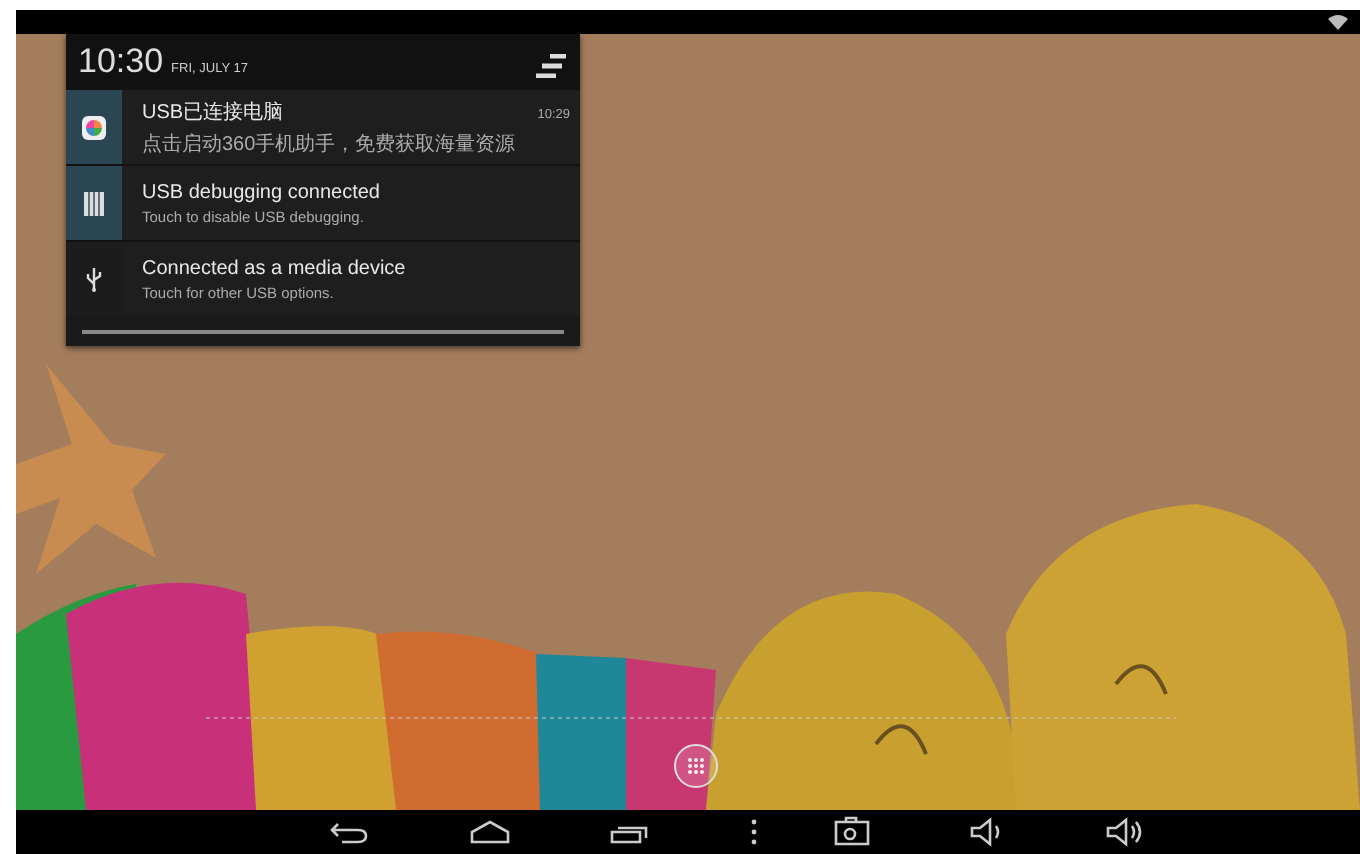  I want to click on notification-text: 点击启动360手机助手，免费获取海量资源, so click(330, 144).